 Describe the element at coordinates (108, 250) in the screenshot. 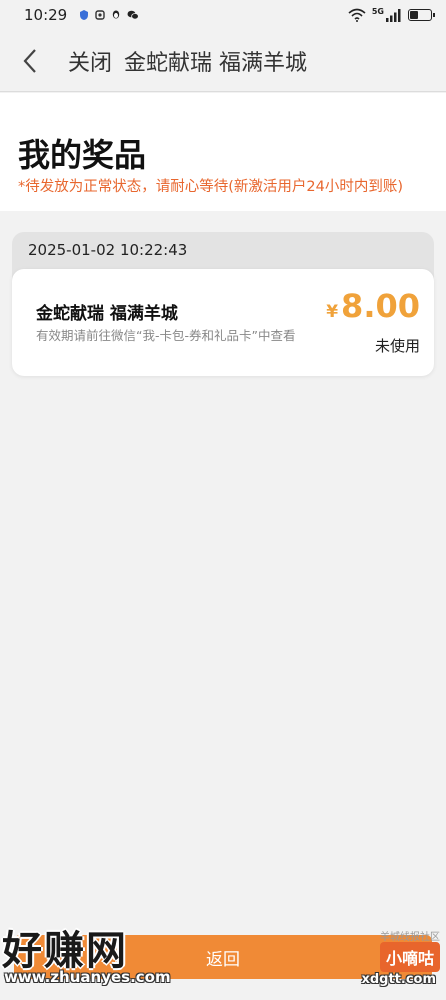

I see `prize-date: 2025-01-02 10:22:43` at that location.